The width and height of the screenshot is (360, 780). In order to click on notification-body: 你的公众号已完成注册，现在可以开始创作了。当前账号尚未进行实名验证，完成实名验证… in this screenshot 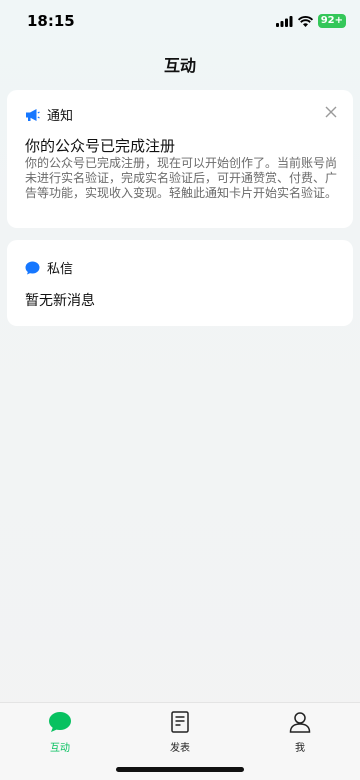, I will do `click(181, 178)`.